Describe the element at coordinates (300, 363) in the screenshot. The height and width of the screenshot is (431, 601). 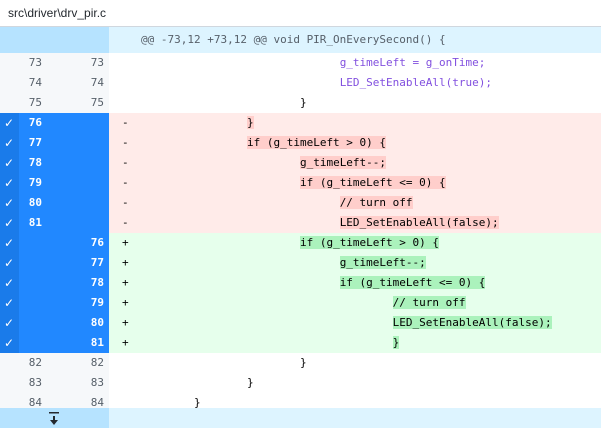
I see `diff-line-ctx: 82 82 }` at that location.